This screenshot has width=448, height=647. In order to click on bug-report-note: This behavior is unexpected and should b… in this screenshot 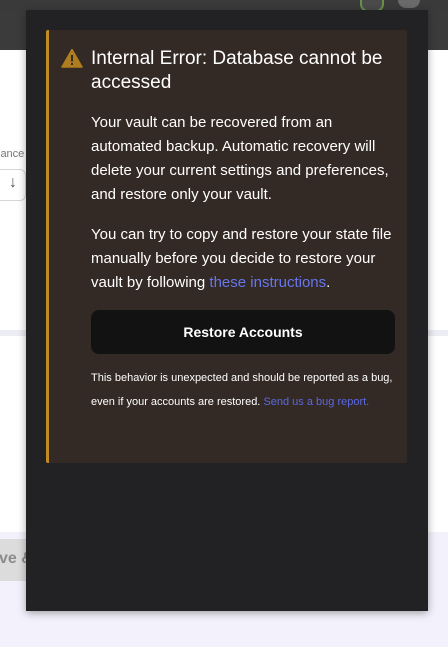, I will do `click(243, 390)`.